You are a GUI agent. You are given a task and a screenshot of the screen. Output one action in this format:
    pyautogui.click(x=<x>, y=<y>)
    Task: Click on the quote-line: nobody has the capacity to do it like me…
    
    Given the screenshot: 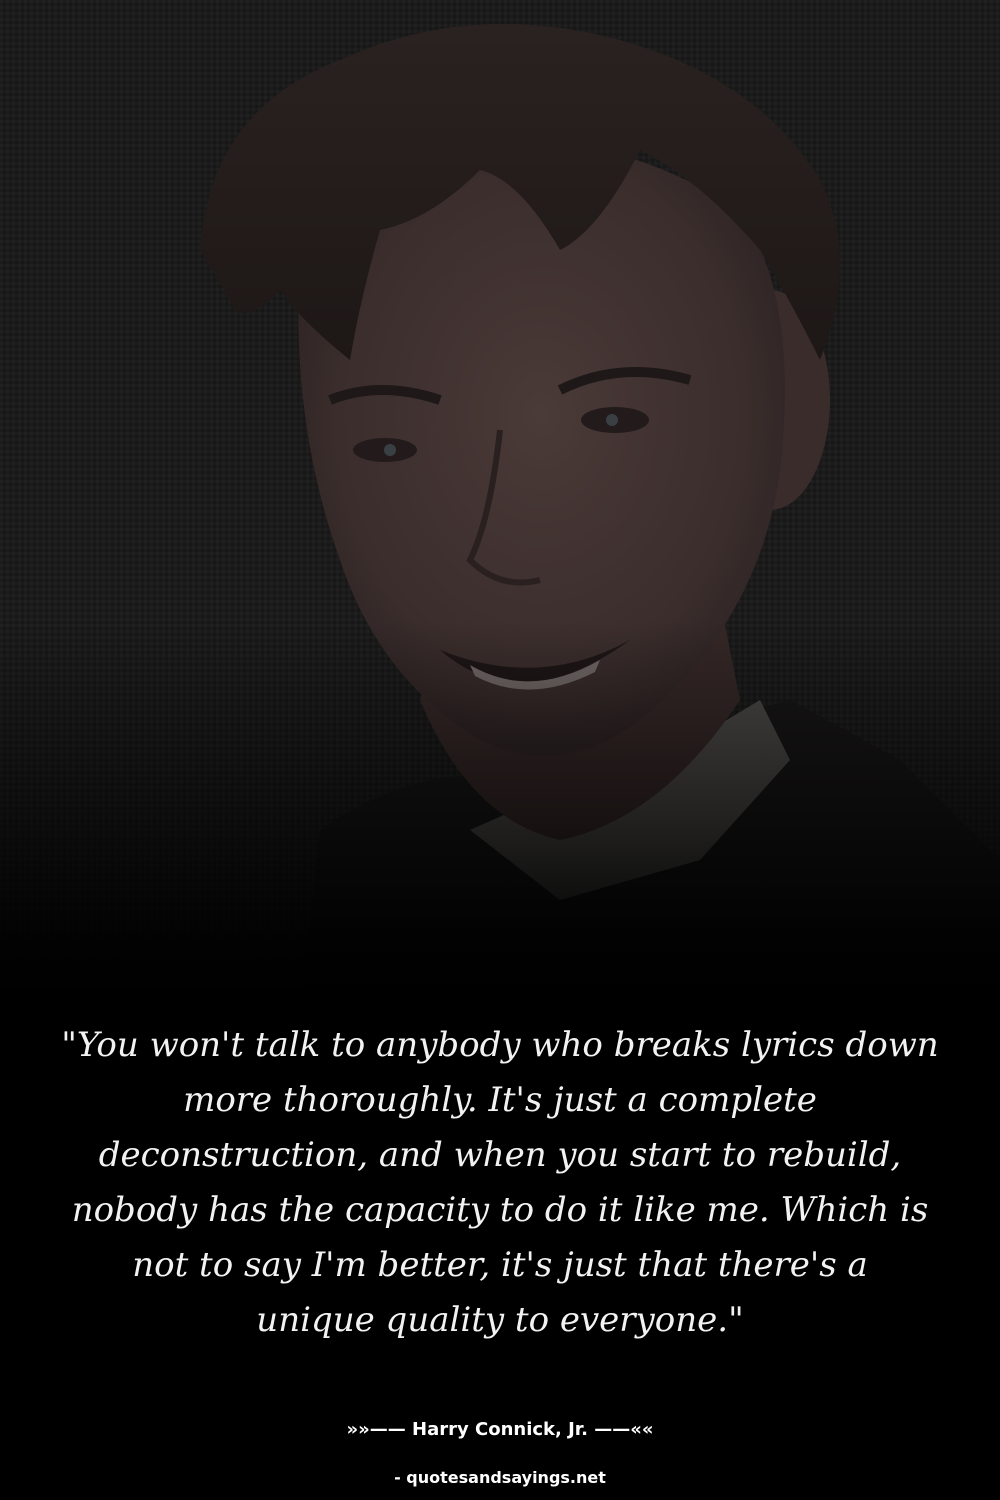 What is the action you would take?
    pyautogui.click(x=500, y=1210)
    